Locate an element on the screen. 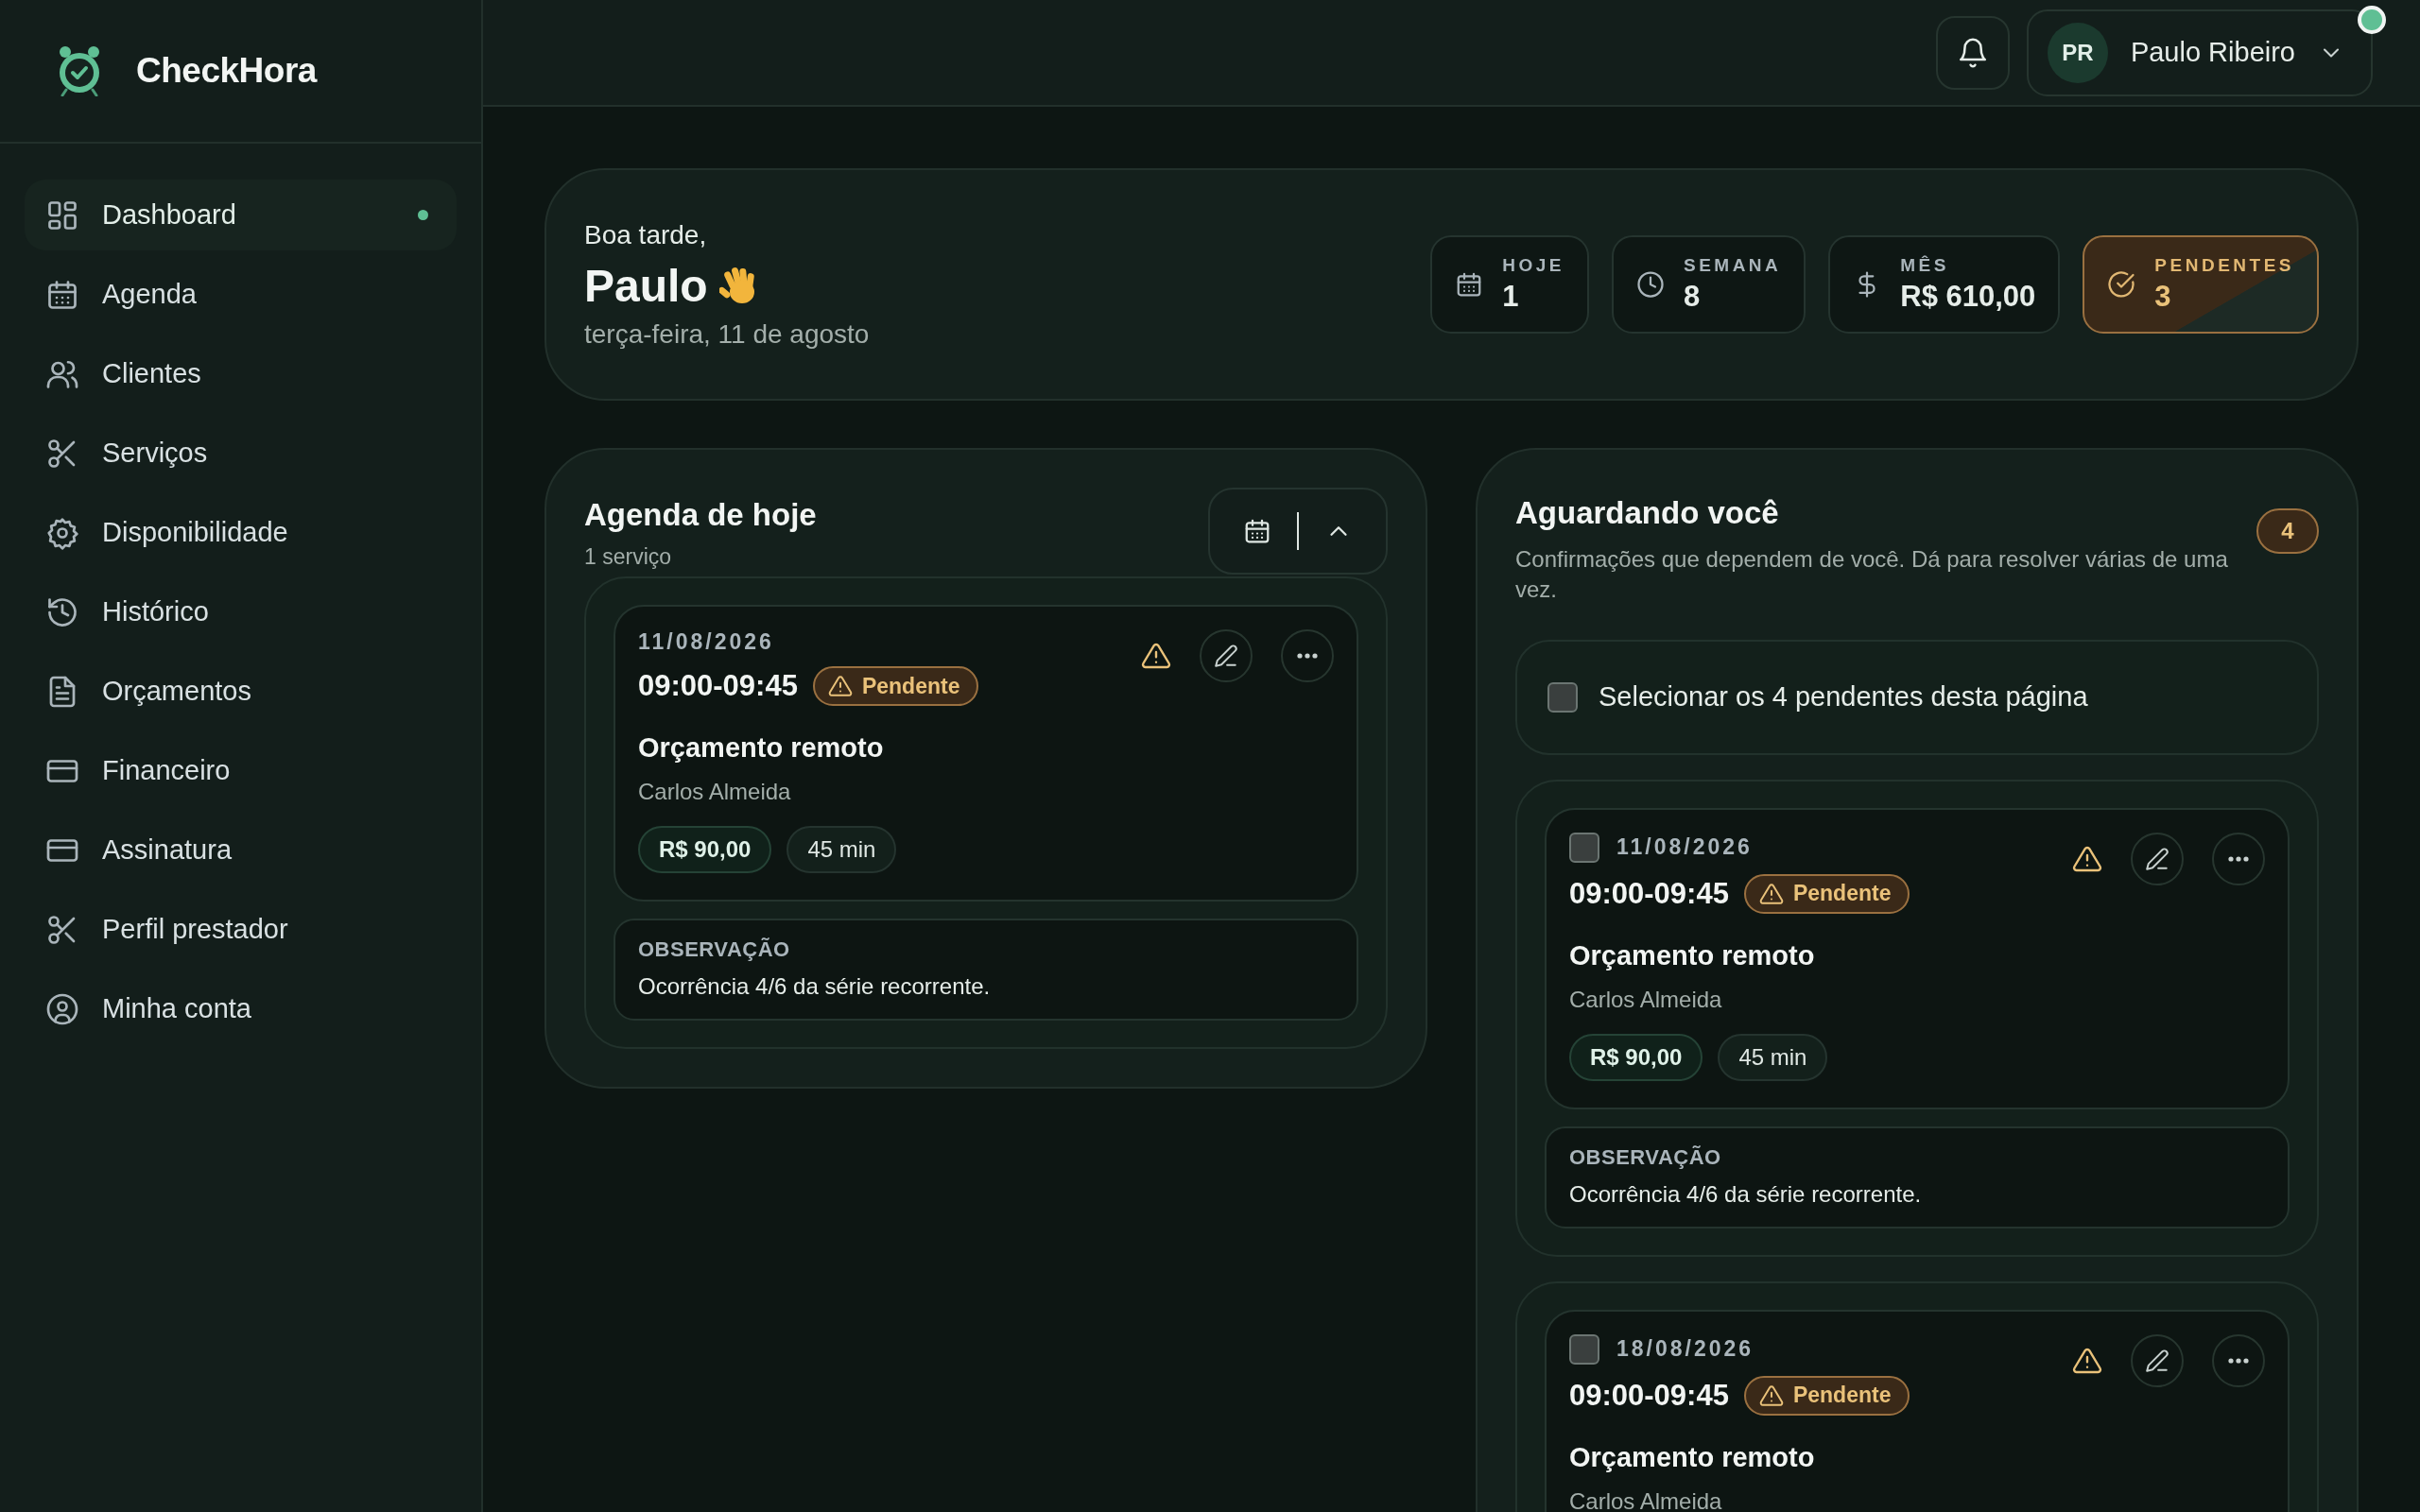  sidebar-item: Agenda is located at coordinates (241, 294).